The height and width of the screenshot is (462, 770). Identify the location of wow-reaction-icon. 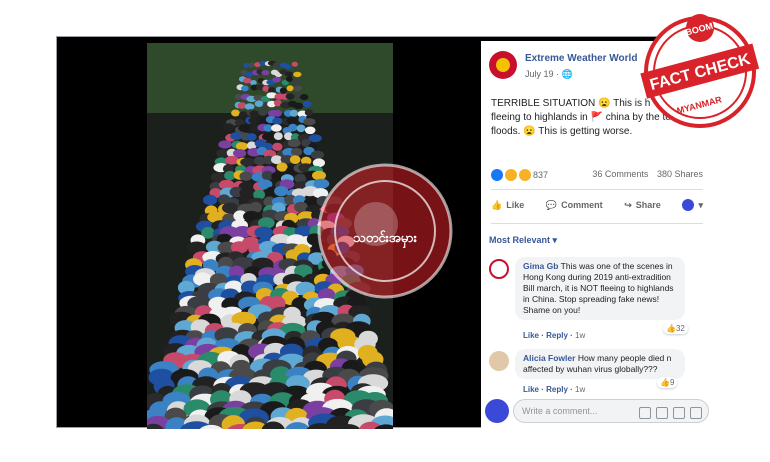
(525, 175).